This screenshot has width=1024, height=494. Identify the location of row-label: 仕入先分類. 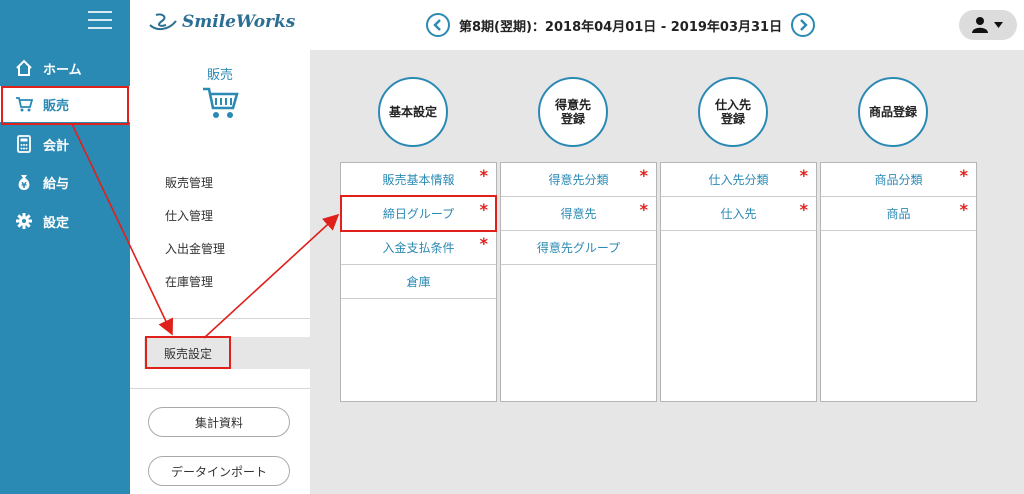
(738, 180).